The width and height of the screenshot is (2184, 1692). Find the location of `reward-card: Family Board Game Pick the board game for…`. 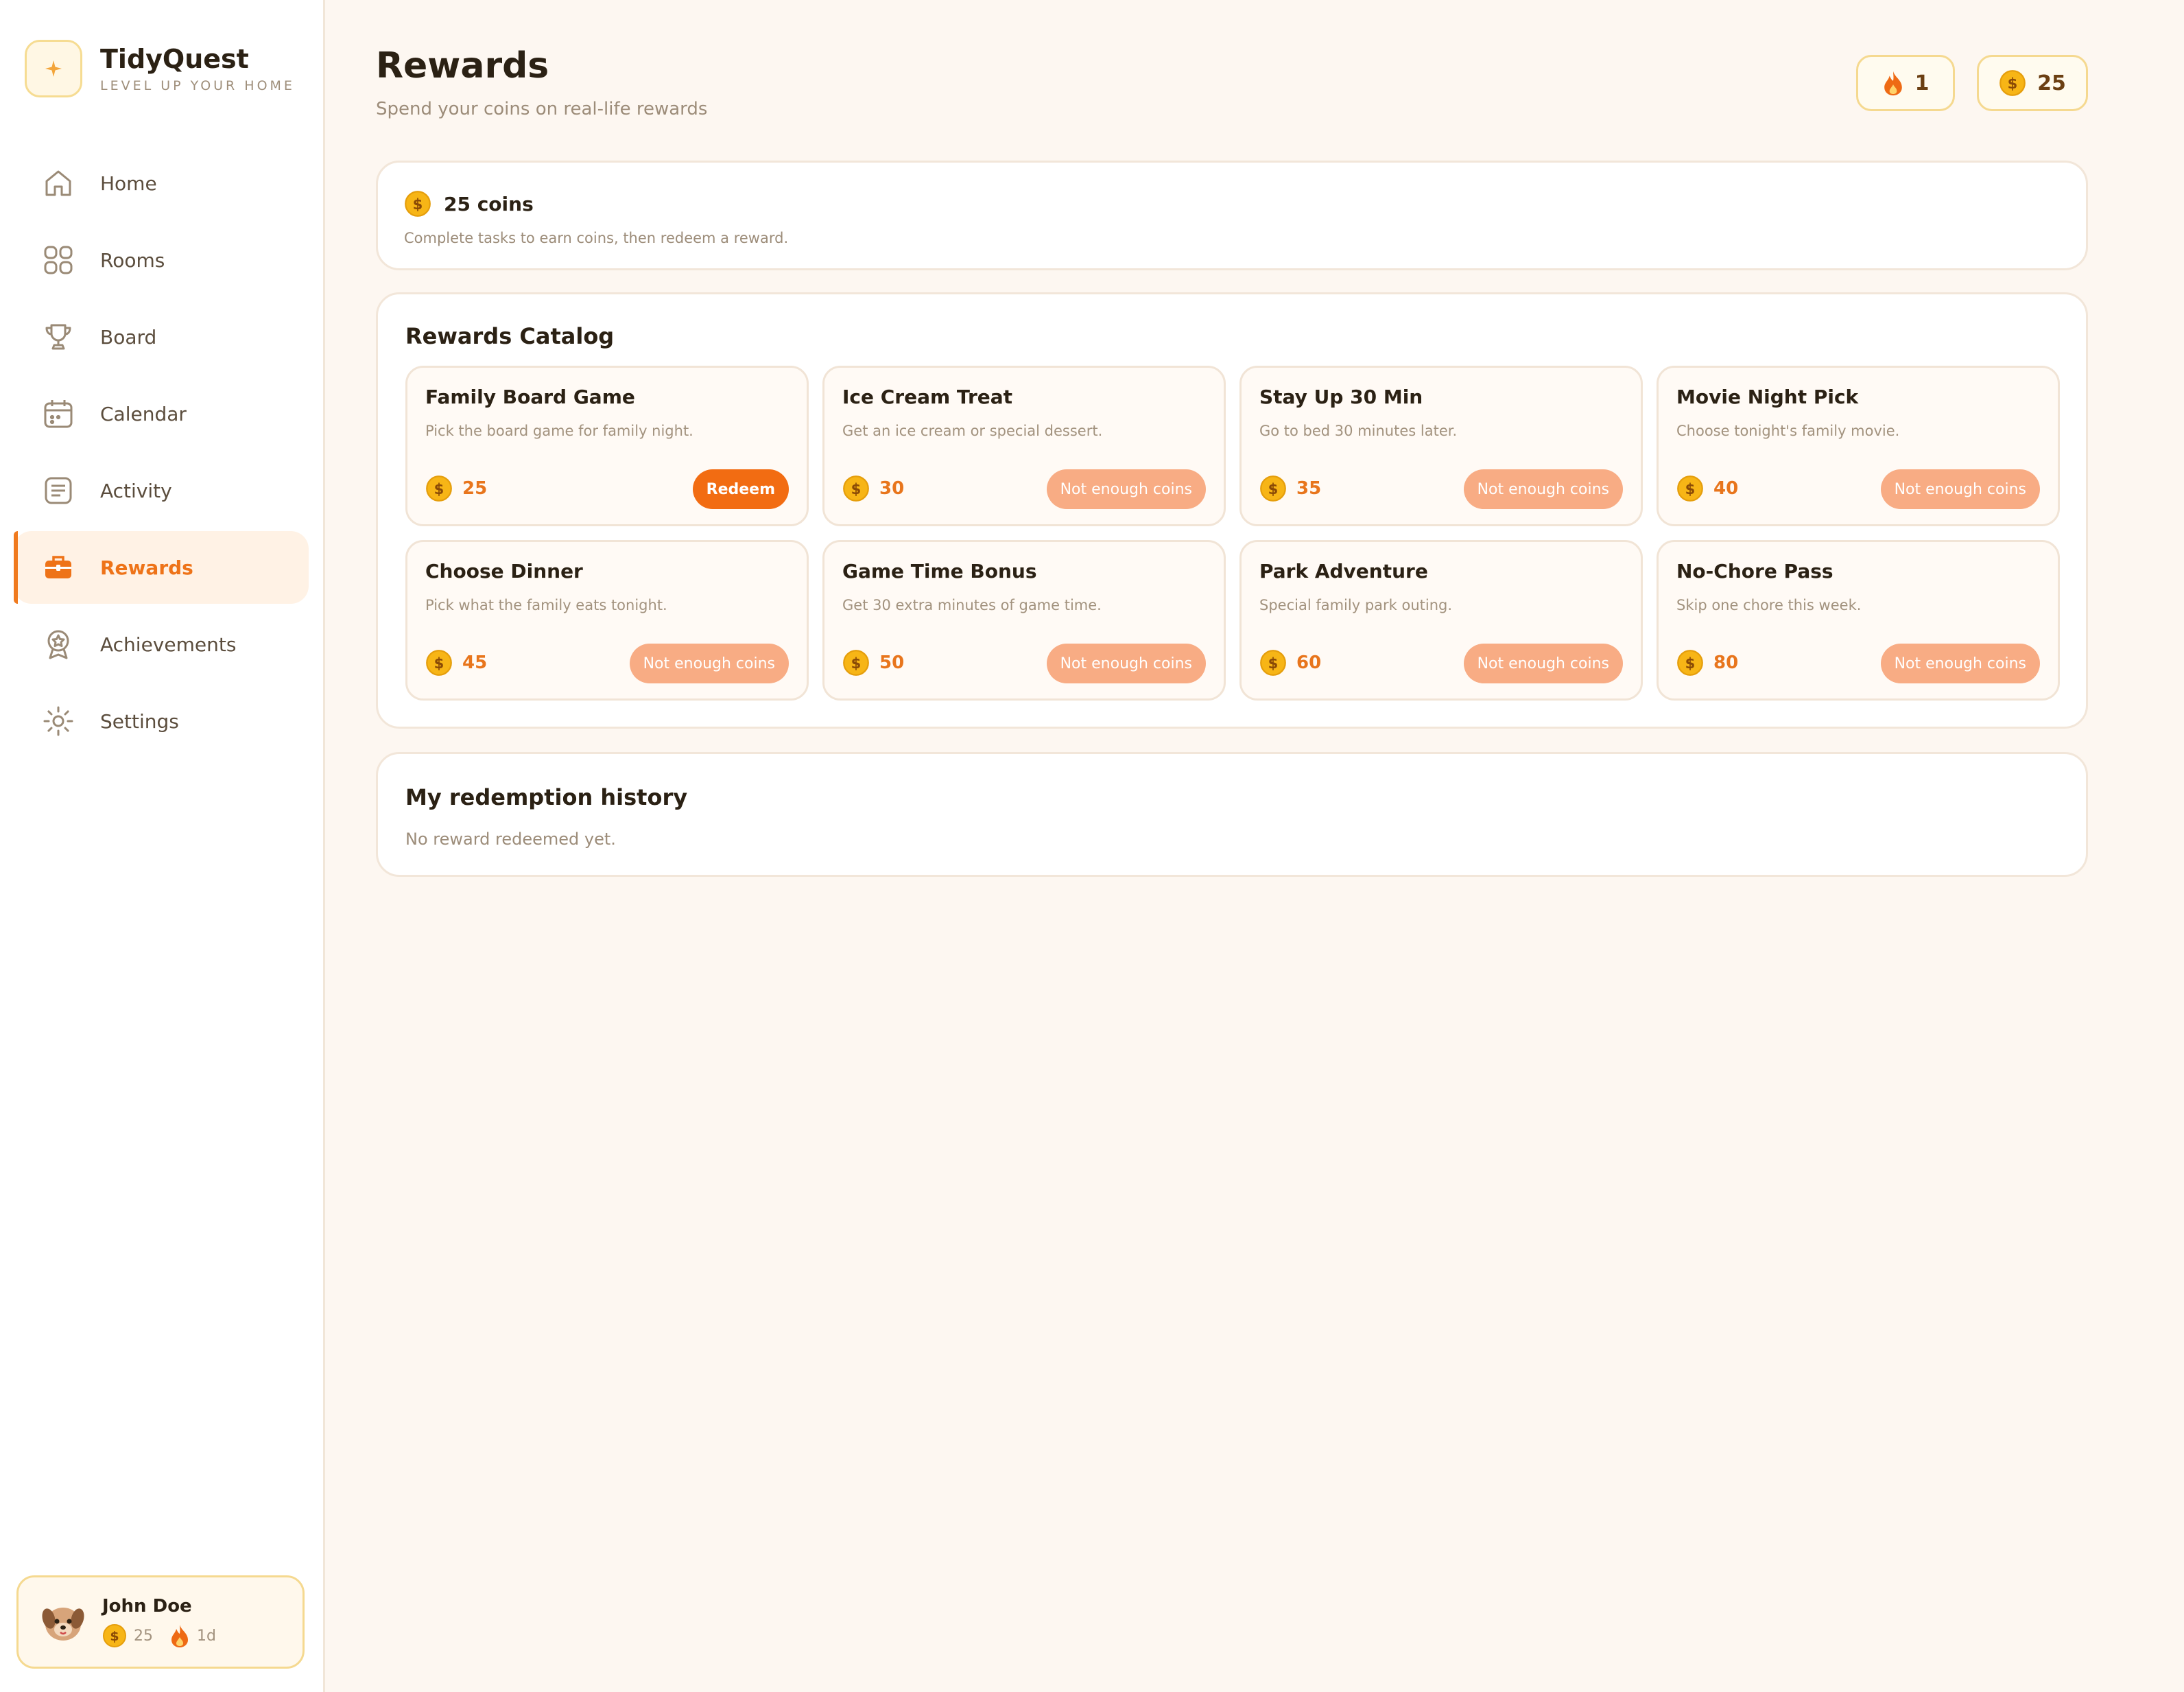

reward-card: Family Board Game Pick the board game for… is located at coordinates (607, 446).